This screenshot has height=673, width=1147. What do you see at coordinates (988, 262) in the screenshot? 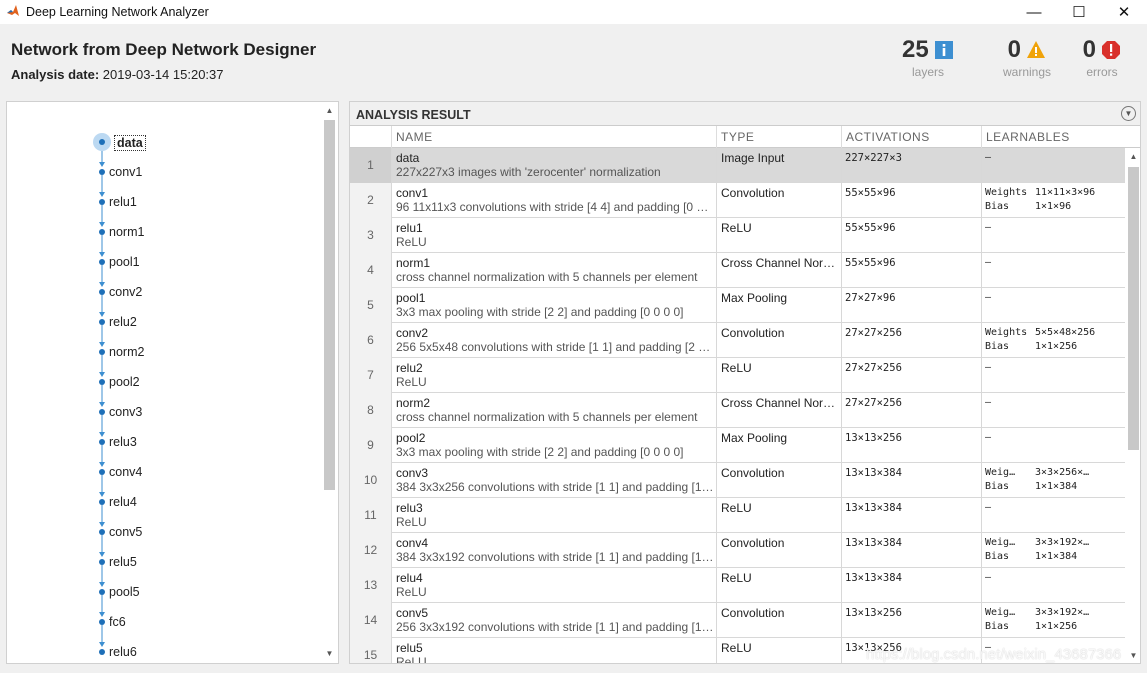
I see `learnable-key: –` at bounding box center [988, 262].